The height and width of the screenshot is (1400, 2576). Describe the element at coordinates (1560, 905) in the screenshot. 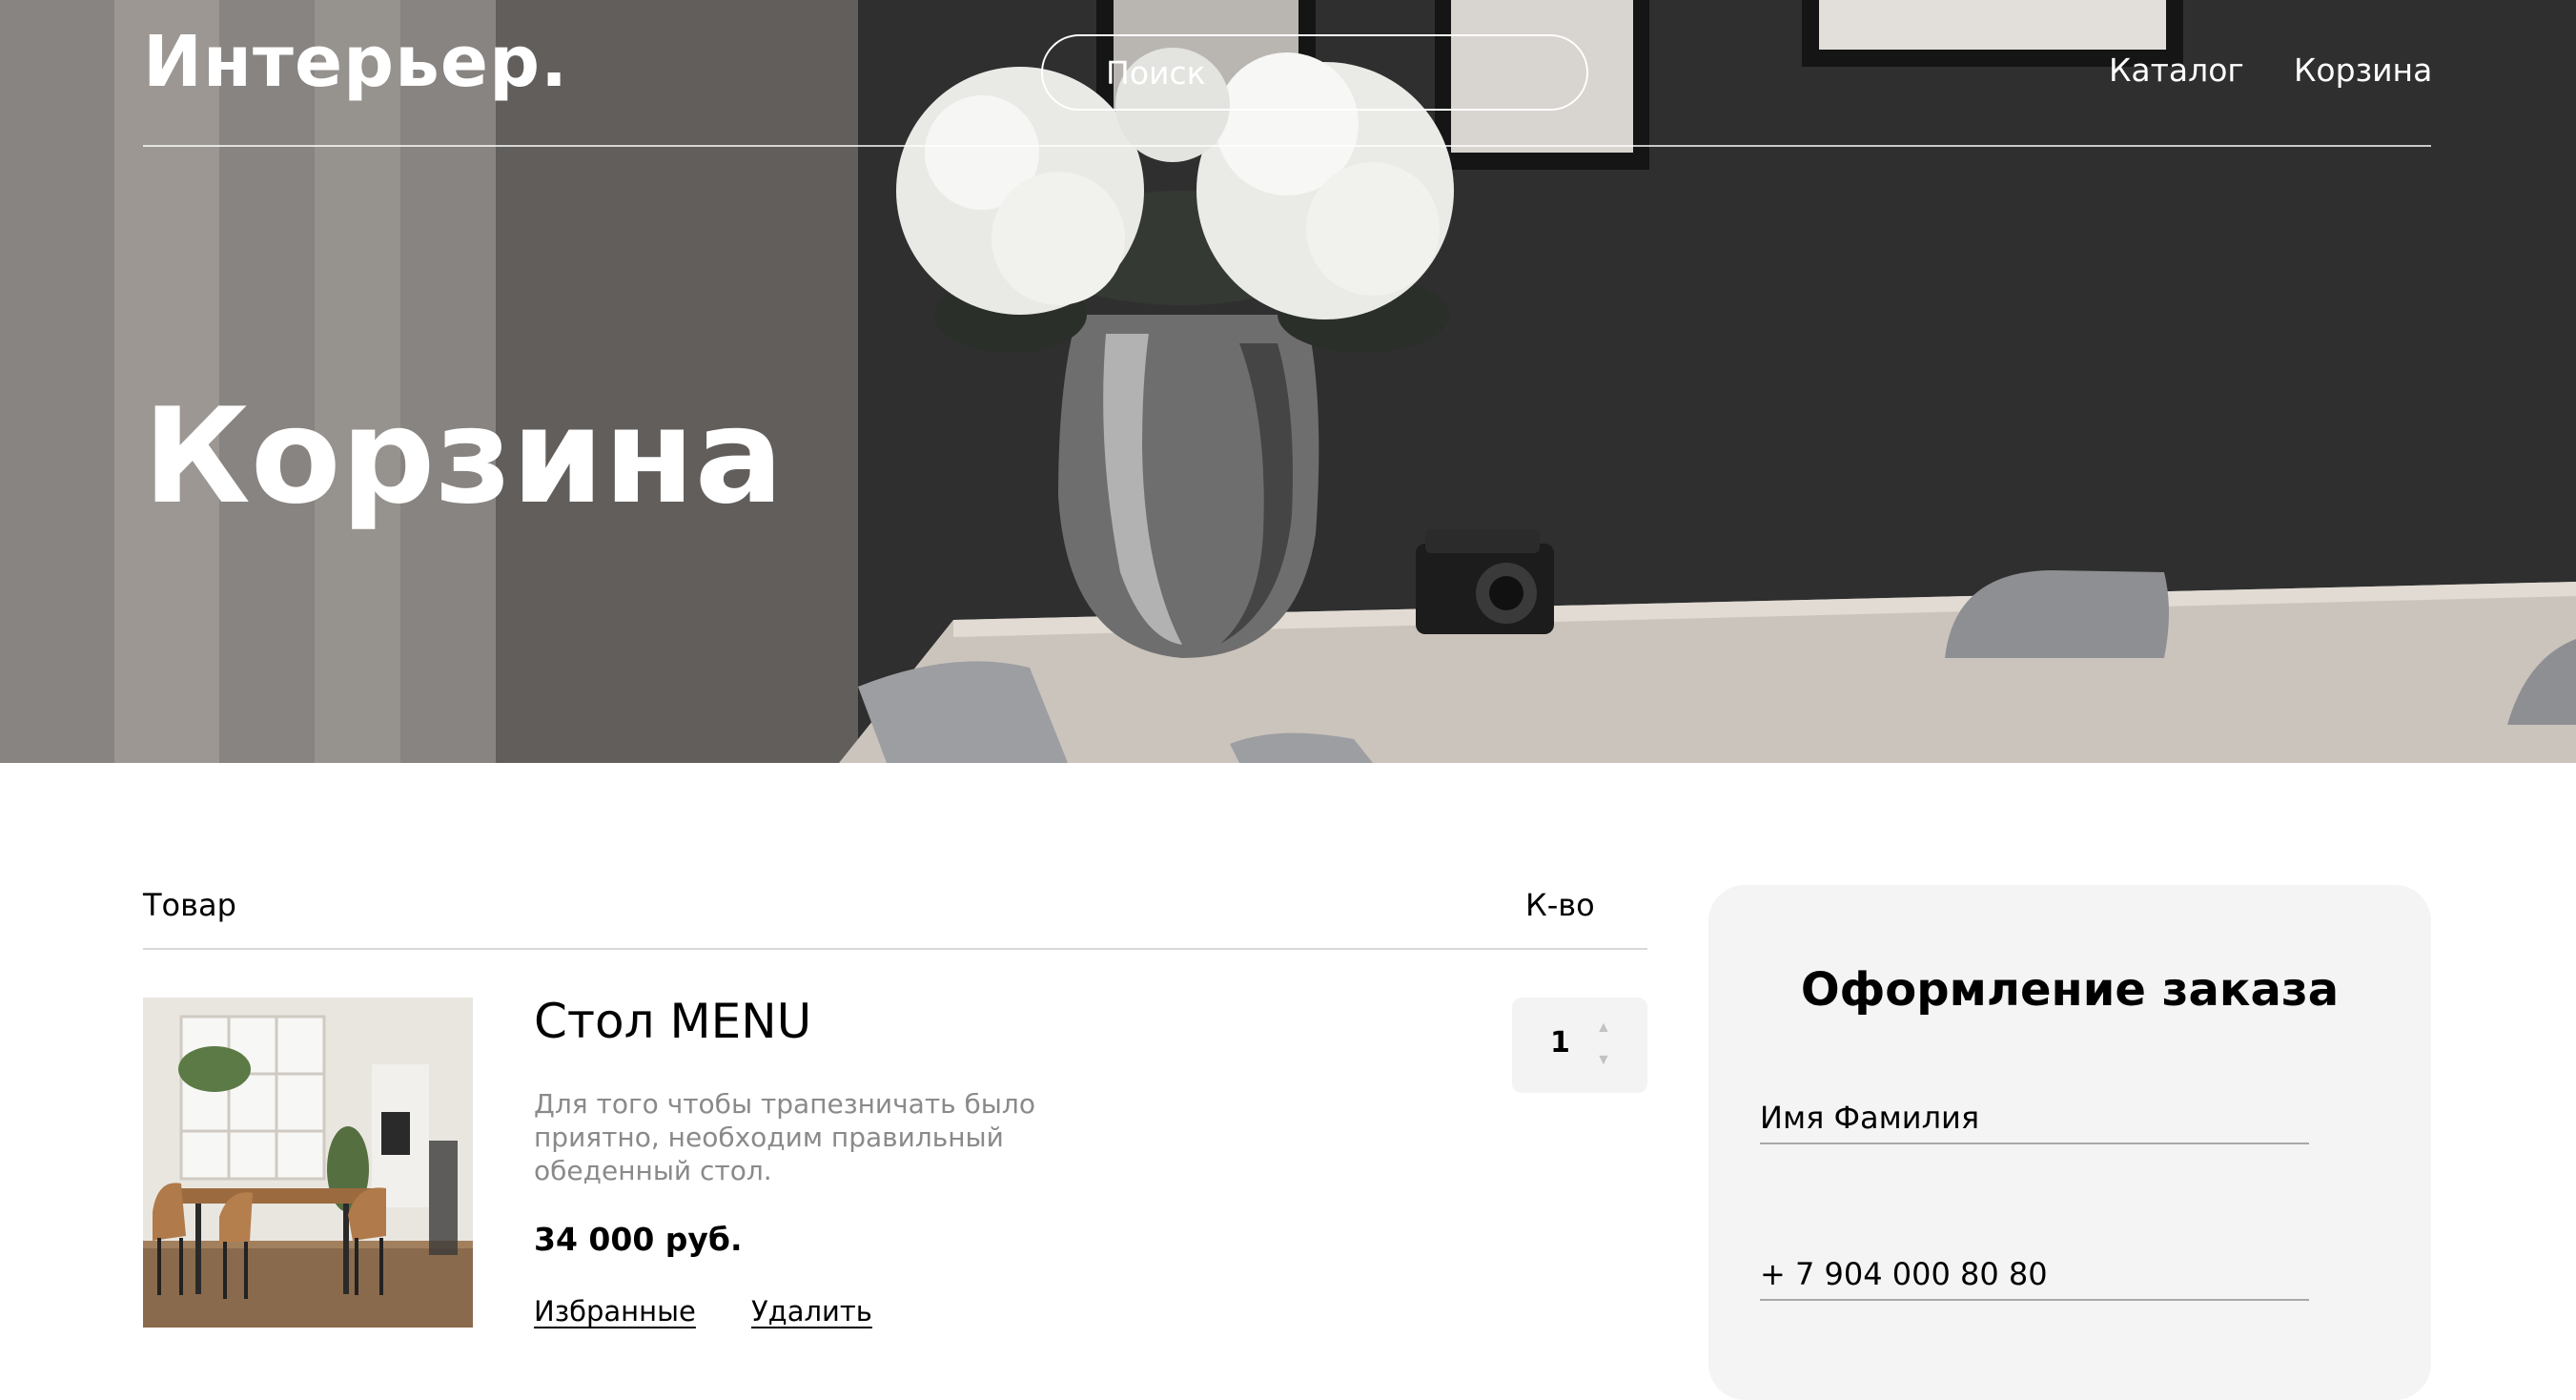

I see `column-header-quantity: К-во` at that location.